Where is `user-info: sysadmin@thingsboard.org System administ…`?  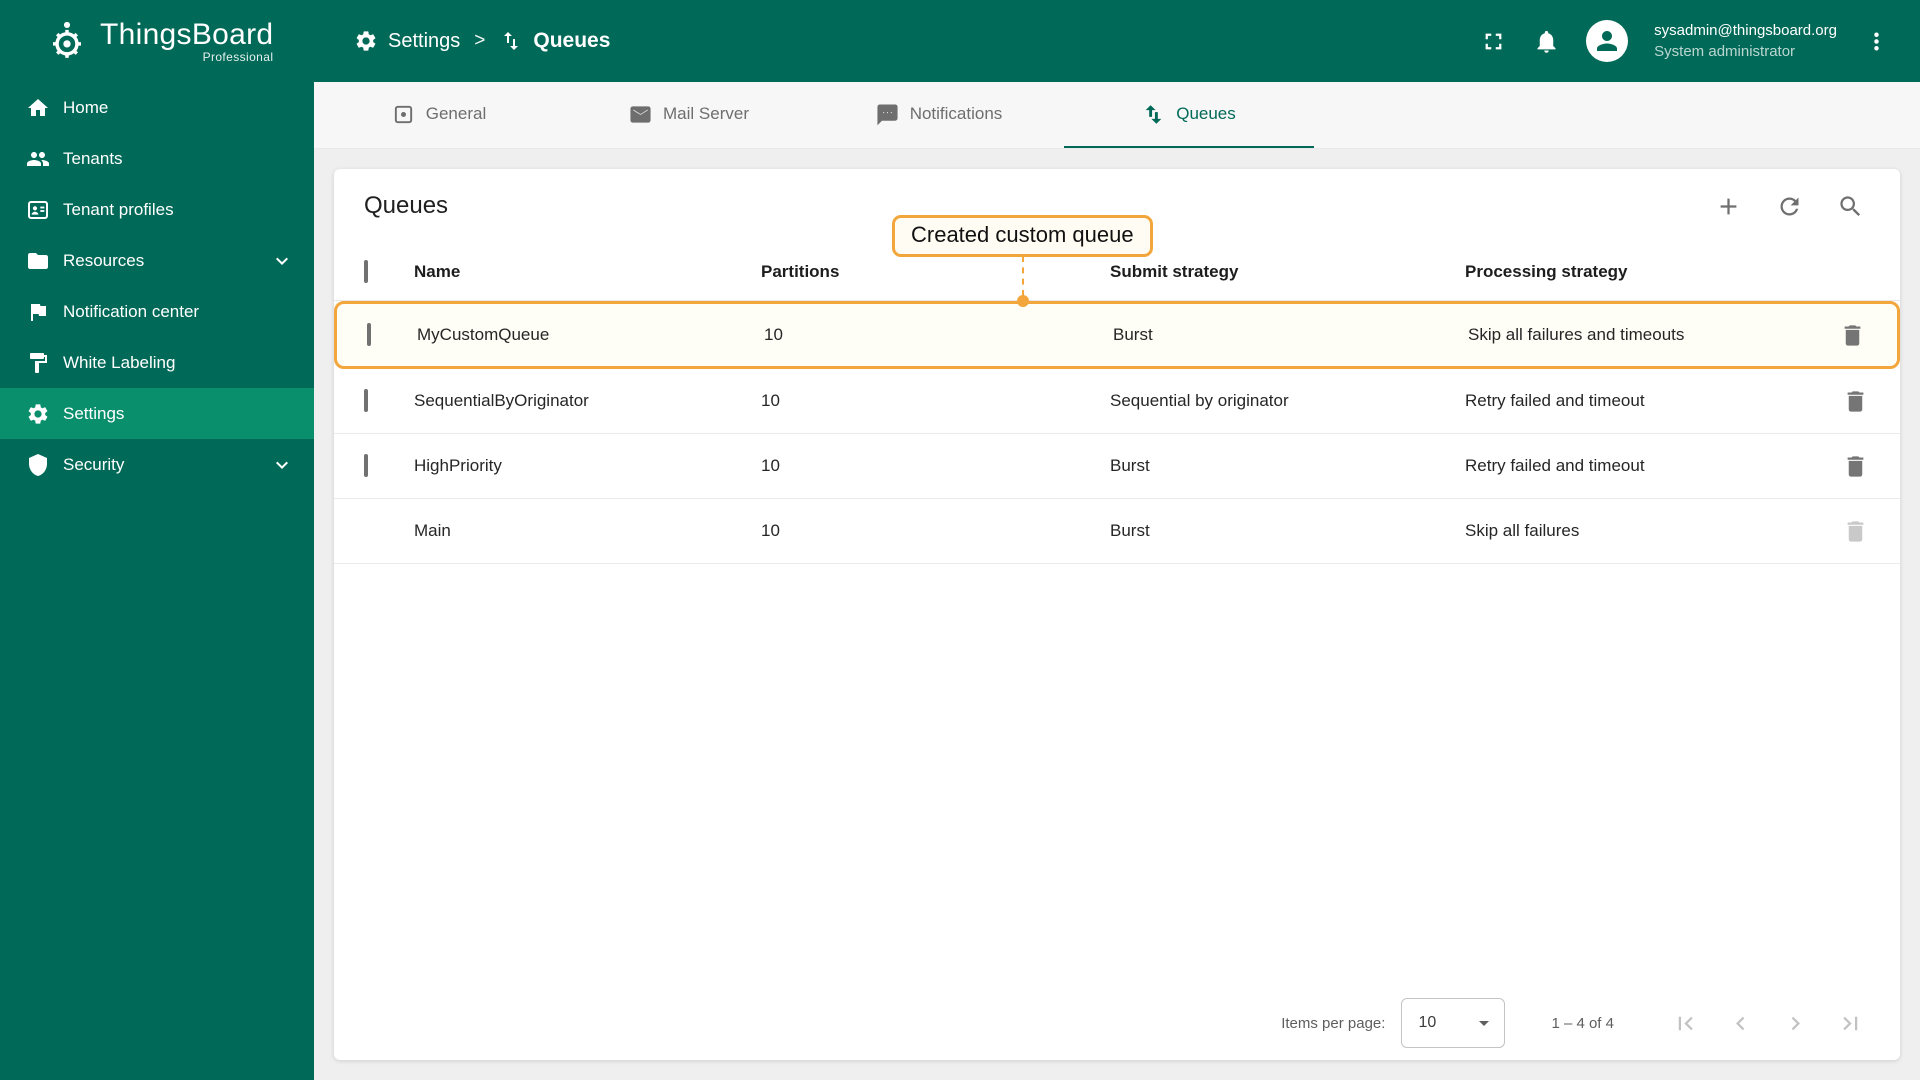 user-info: sysadmin@thingsboard.org System administ… is located at coordinates (1745, 41).